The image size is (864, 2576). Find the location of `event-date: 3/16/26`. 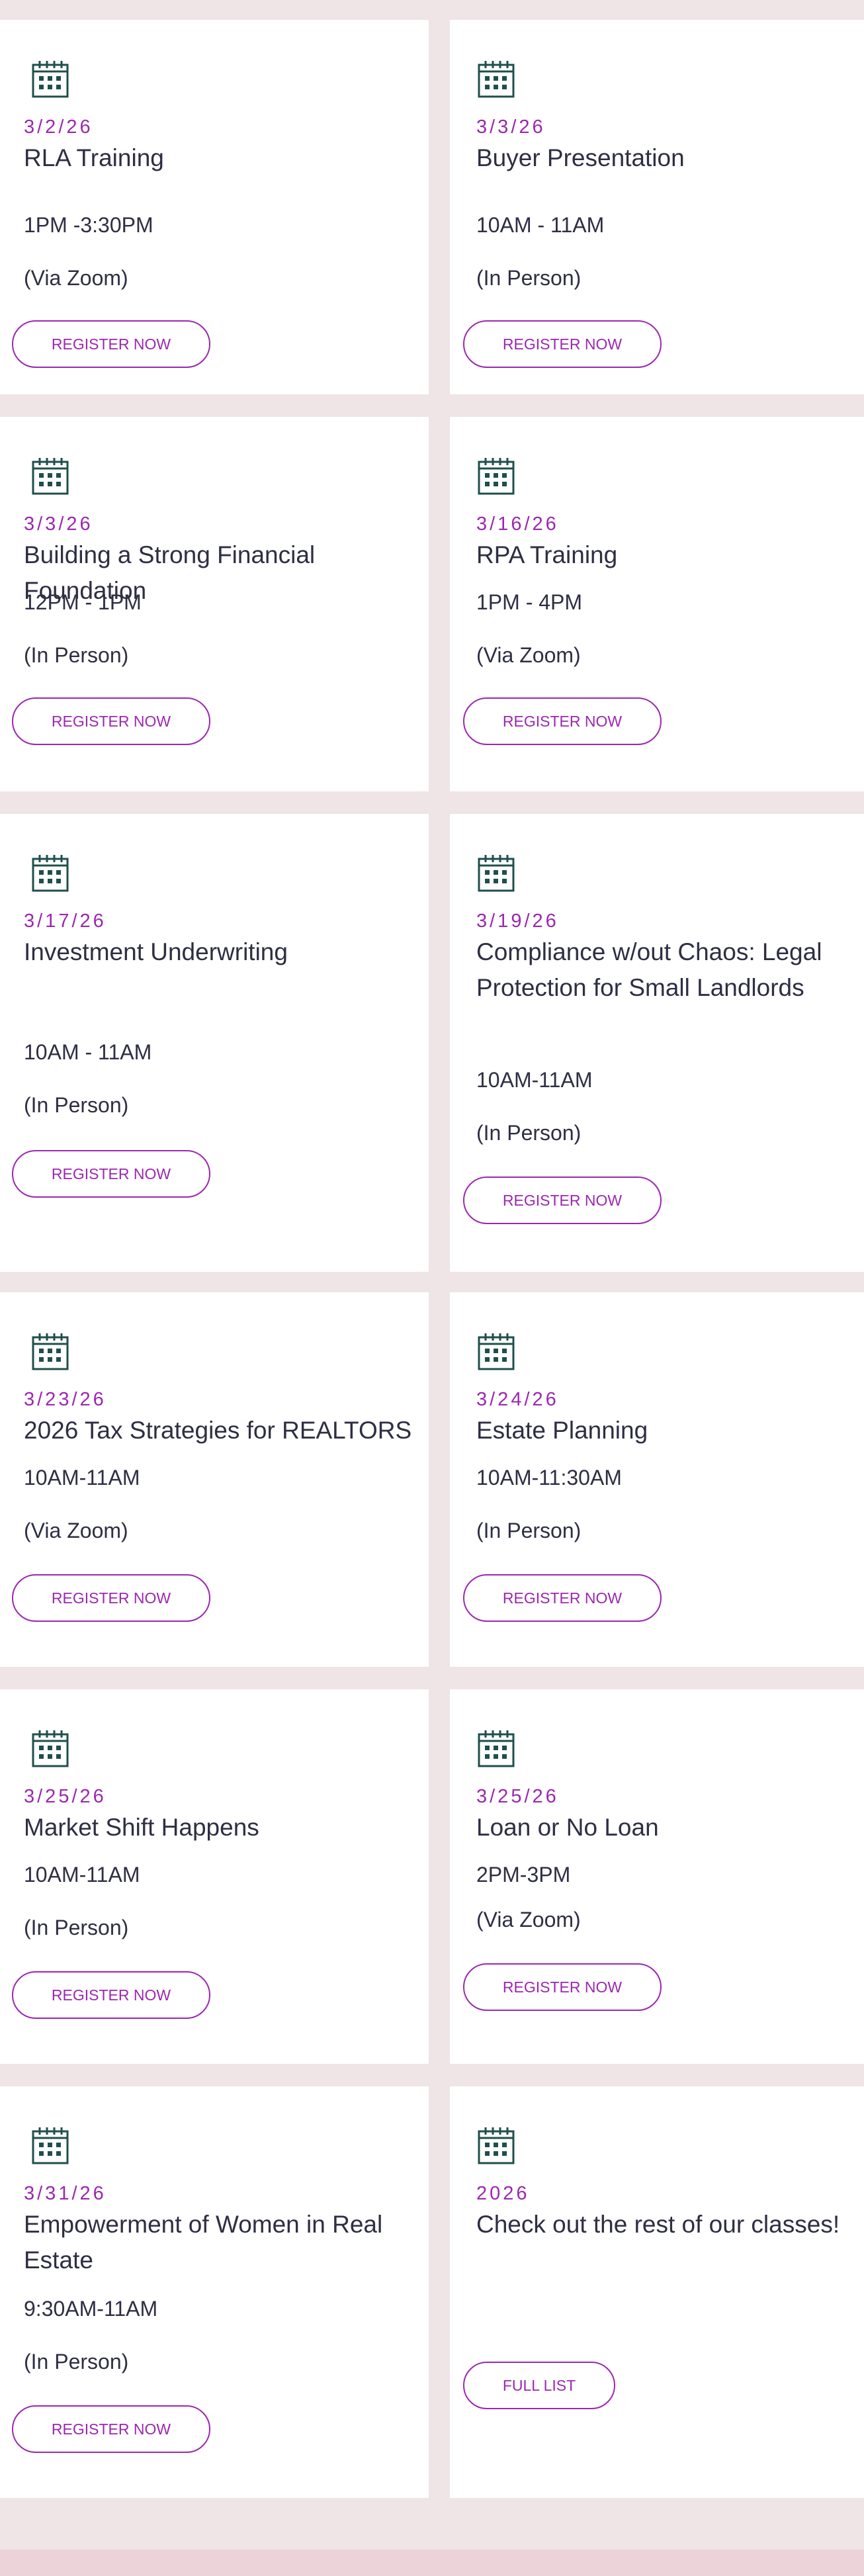

event-date: 3/16/26 is located at coordinates (517, 524).